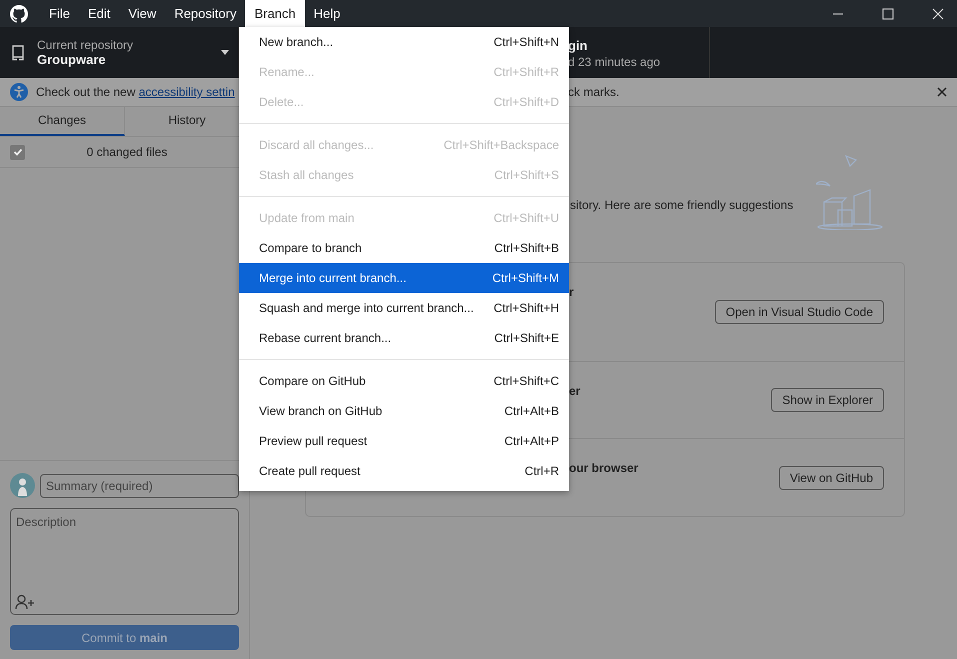 This screenshot has height=659, width=957. I want to click on suggestion-button: Show in Explorer, so click(827, 400).